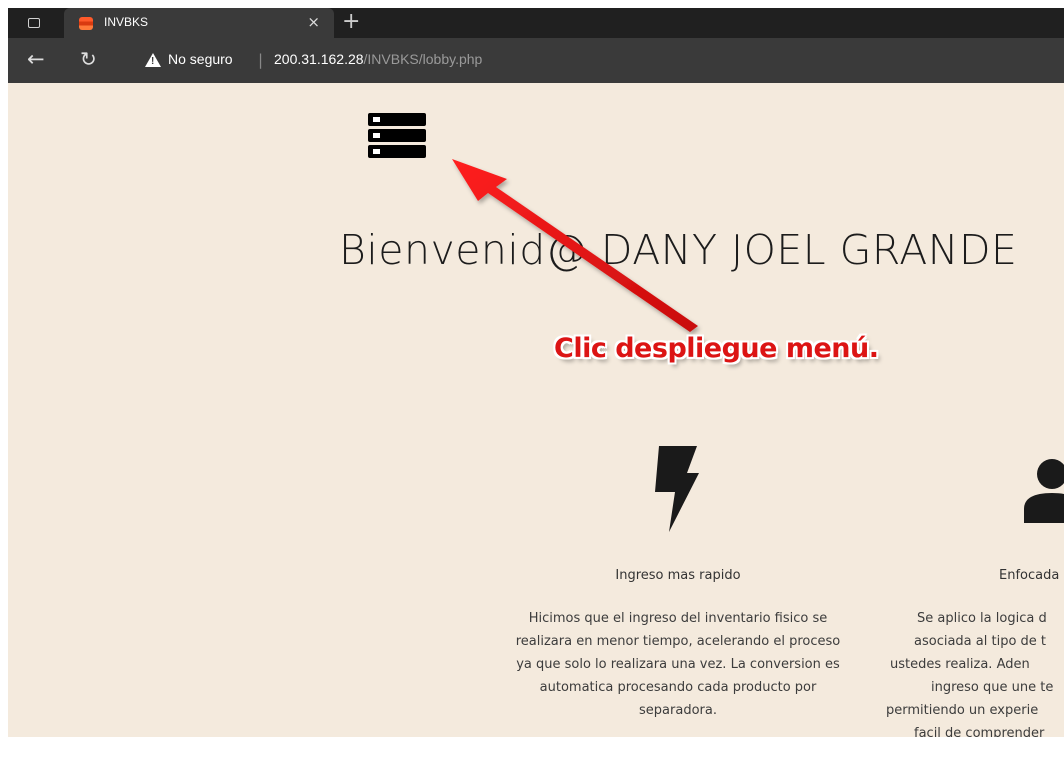  I want to click on feature-title: Ingreso mas rapido, so click(678, 575).